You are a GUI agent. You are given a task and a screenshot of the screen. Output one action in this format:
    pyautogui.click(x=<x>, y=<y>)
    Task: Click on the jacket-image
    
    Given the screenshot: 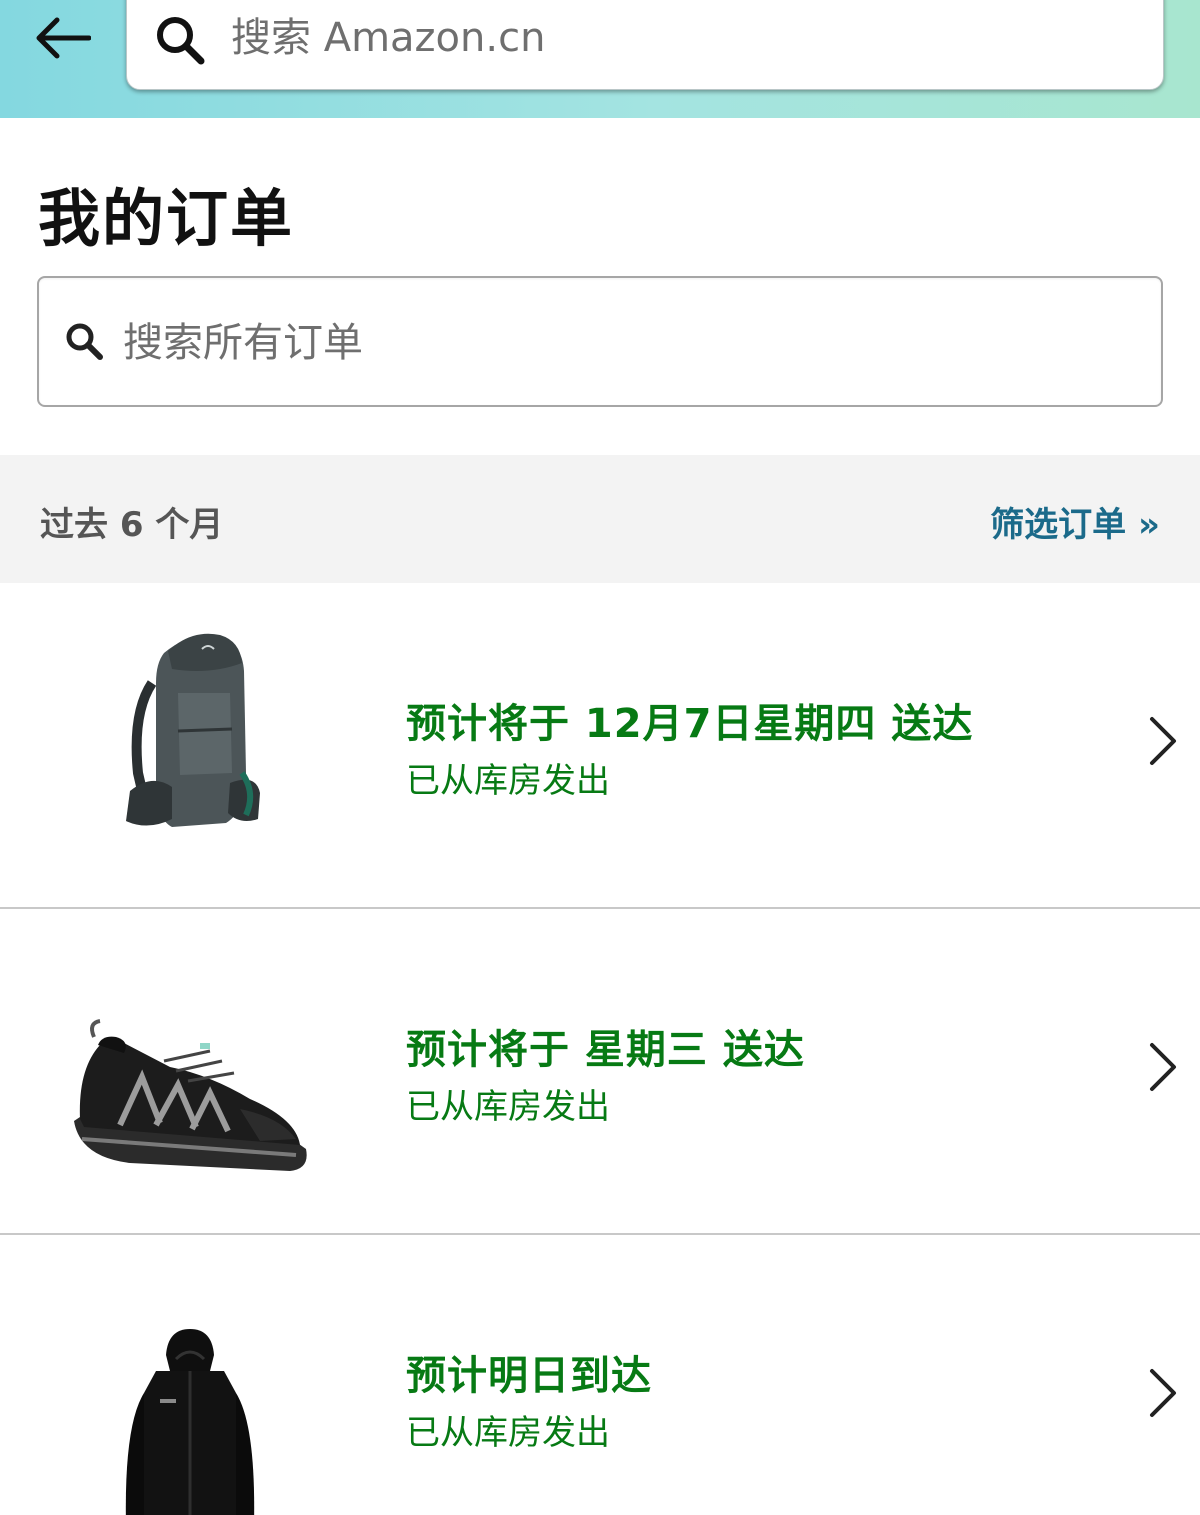 What is the action you would take?
    pyautogui.click(x=190, y=1422)
    